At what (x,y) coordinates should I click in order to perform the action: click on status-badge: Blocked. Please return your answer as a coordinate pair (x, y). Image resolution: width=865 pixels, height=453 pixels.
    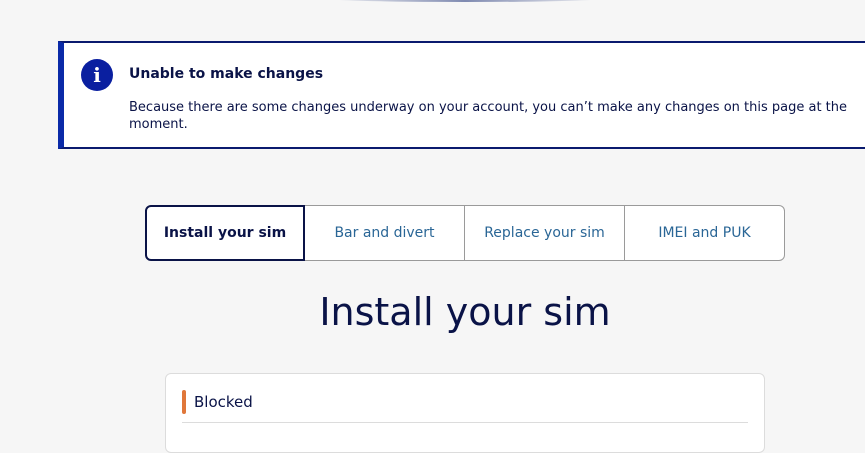
    Looking at the image, I should click on (223, 402).